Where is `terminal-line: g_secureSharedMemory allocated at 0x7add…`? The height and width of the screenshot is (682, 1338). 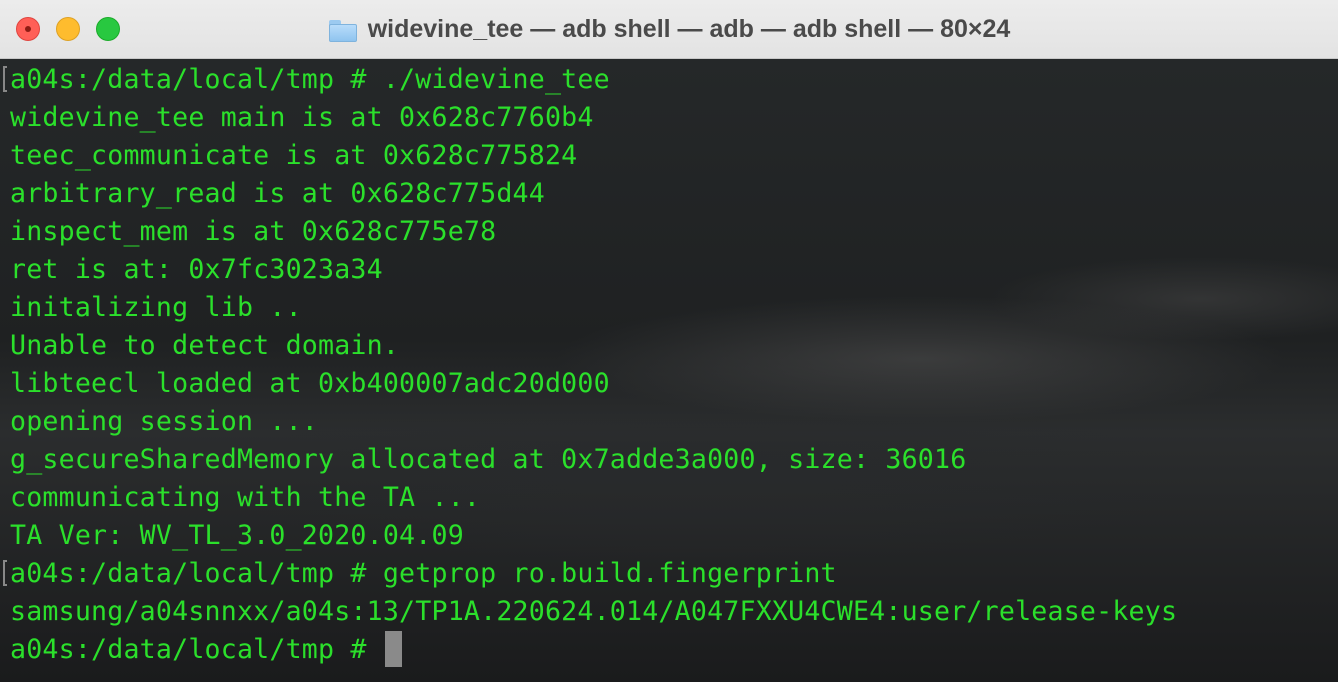 terminal-line: g_secureSharedMemory allocated at 0x7add… is located at coordinates (488, 459).